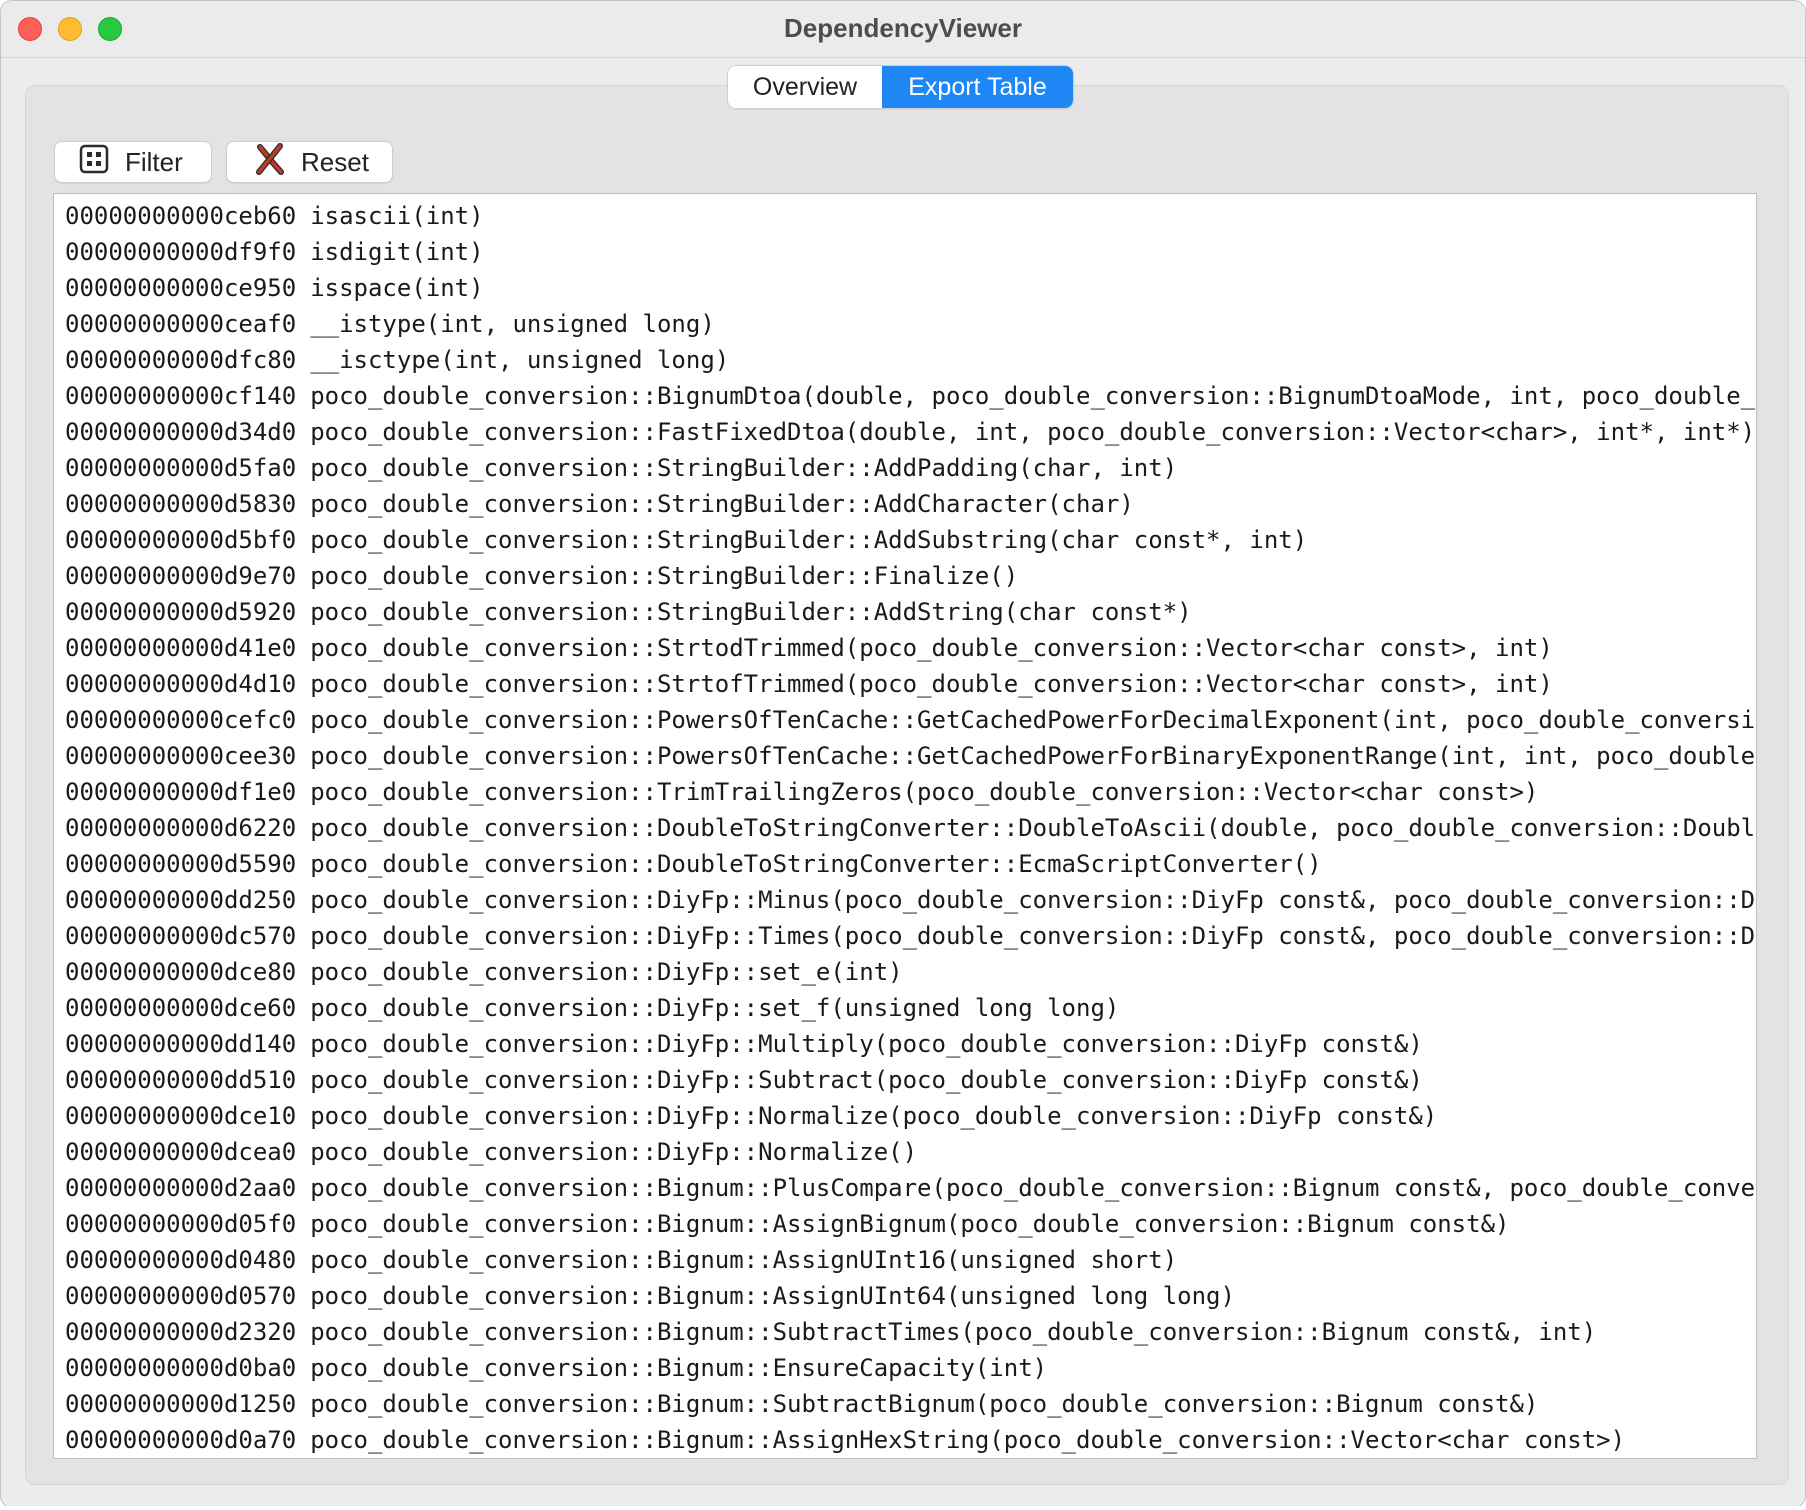  What do you see at coordinates (397, 288) in the screenshot?
I see `export-symbol: isspace(int)` at bounding box center [397, 288].